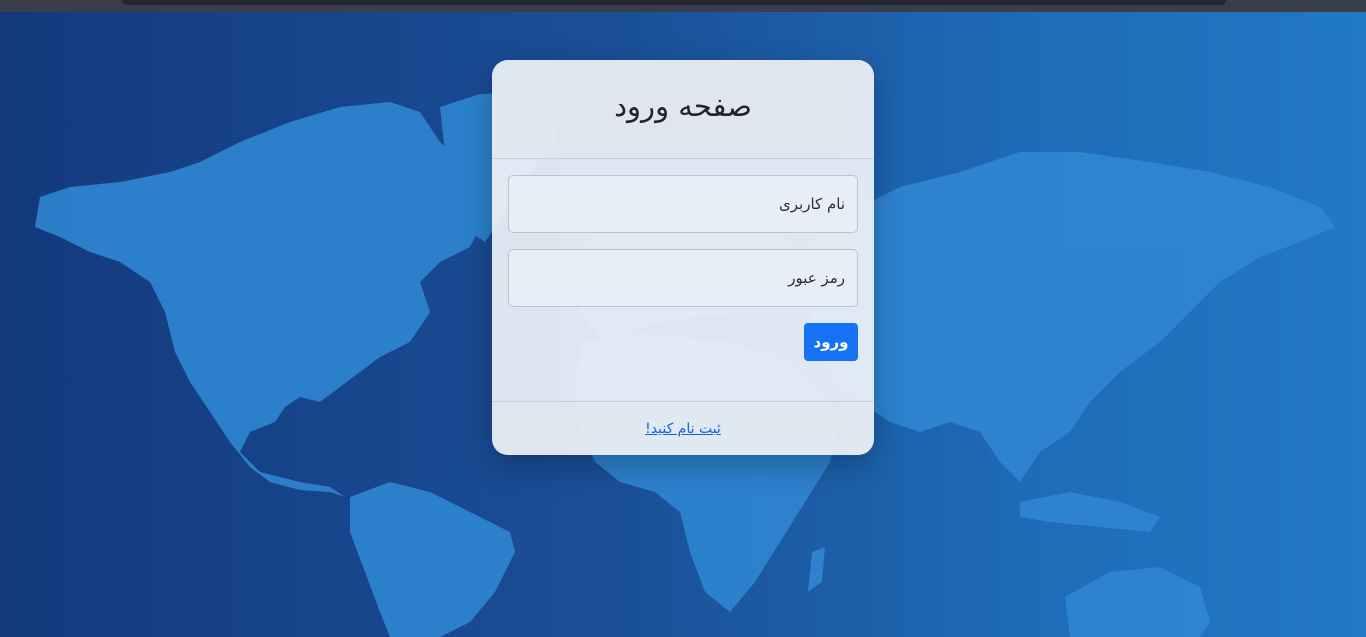  I want to click on southeast-asia-islands-shape, so click(1090, 512).